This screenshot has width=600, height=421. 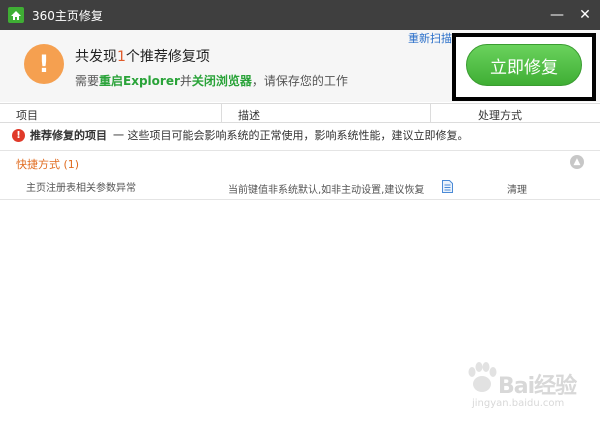 I want to click on group-shortcuts: 快捷方式 (1) ▲, so click(x=300, y=161).